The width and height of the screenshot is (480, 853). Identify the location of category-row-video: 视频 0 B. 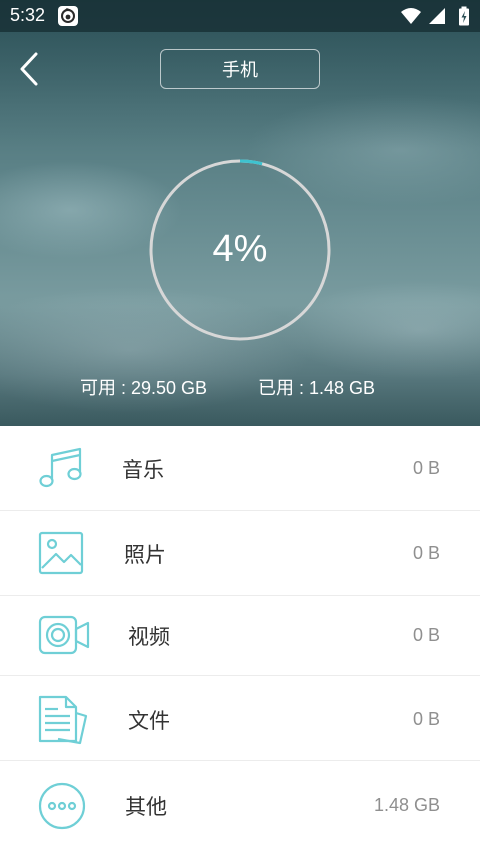
(240, 636).